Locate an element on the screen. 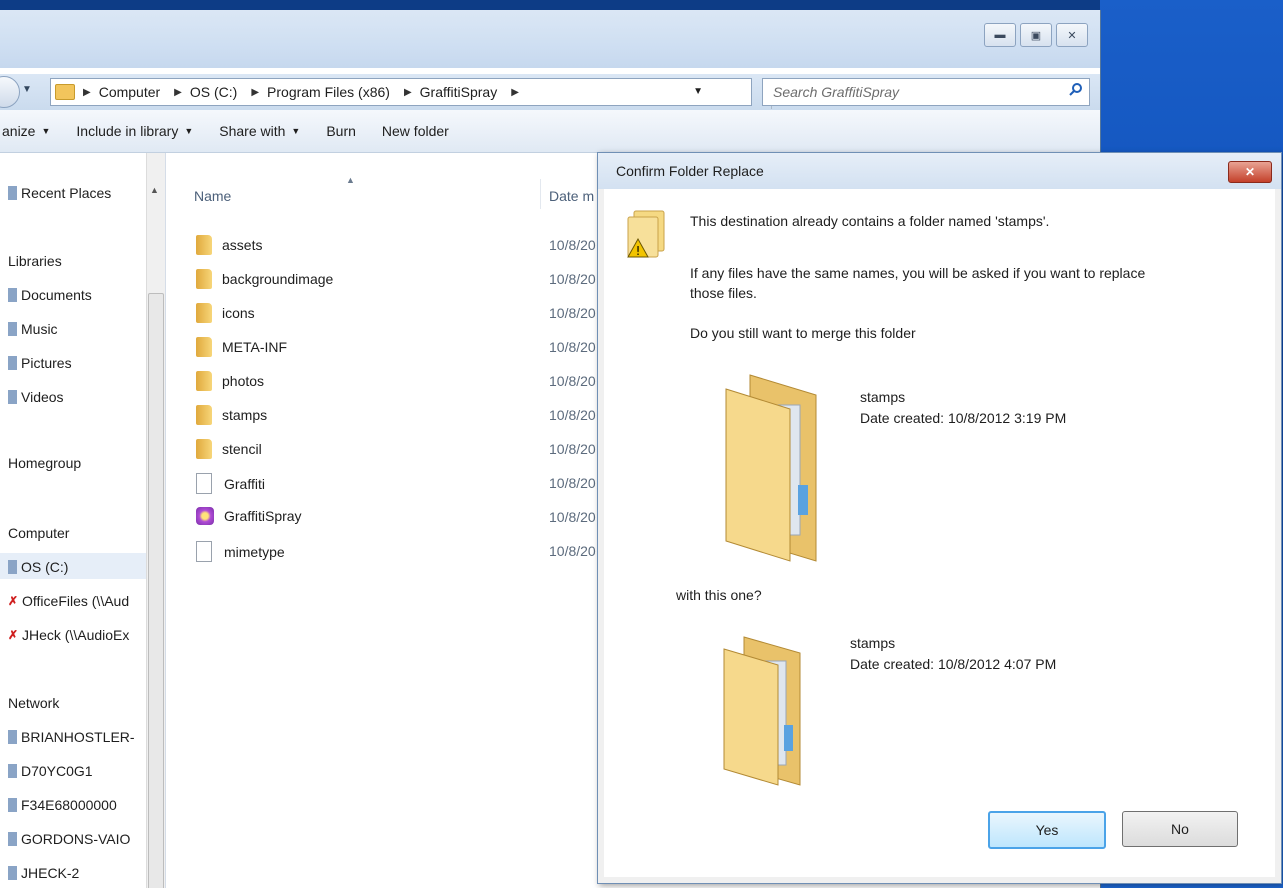 The width and height of the screenshot is (1283, 888). nav-scrollbar-thumb is located at coordinates (156, 590).